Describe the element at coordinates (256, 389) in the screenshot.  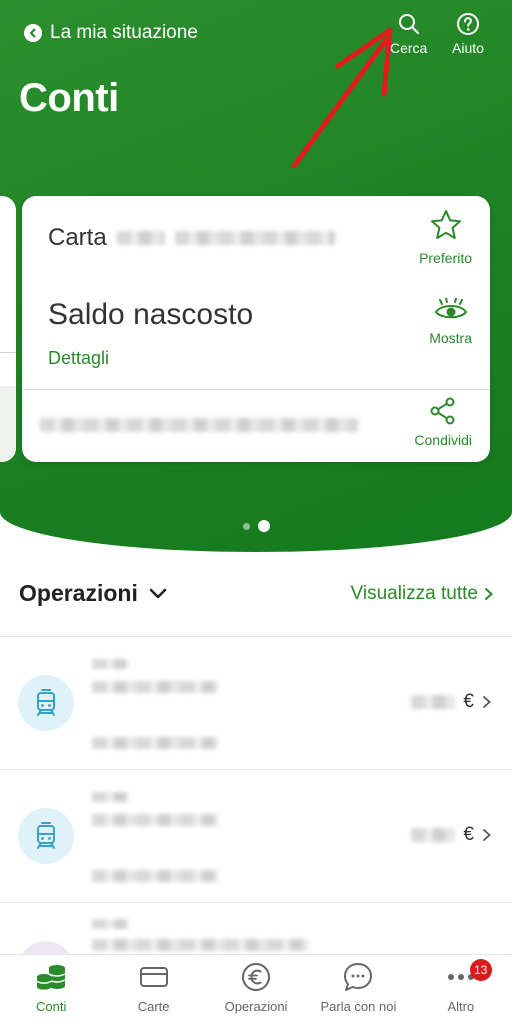
I see `card-divider` at that location.